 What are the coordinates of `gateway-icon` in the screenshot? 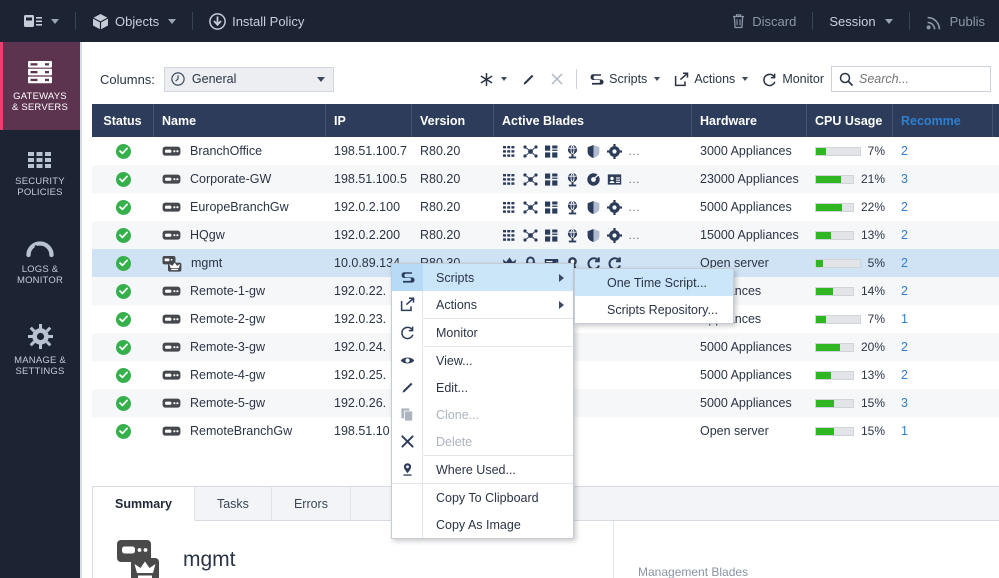 It's located at (171, 235).